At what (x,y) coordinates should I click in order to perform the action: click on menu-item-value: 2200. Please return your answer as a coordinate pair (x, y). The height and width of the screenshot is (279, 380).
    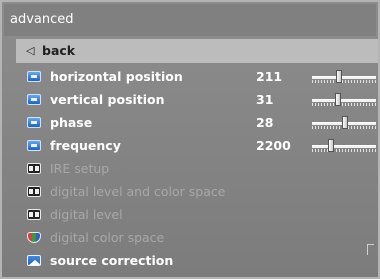
    Looking at the image, I should click on (273, 145).